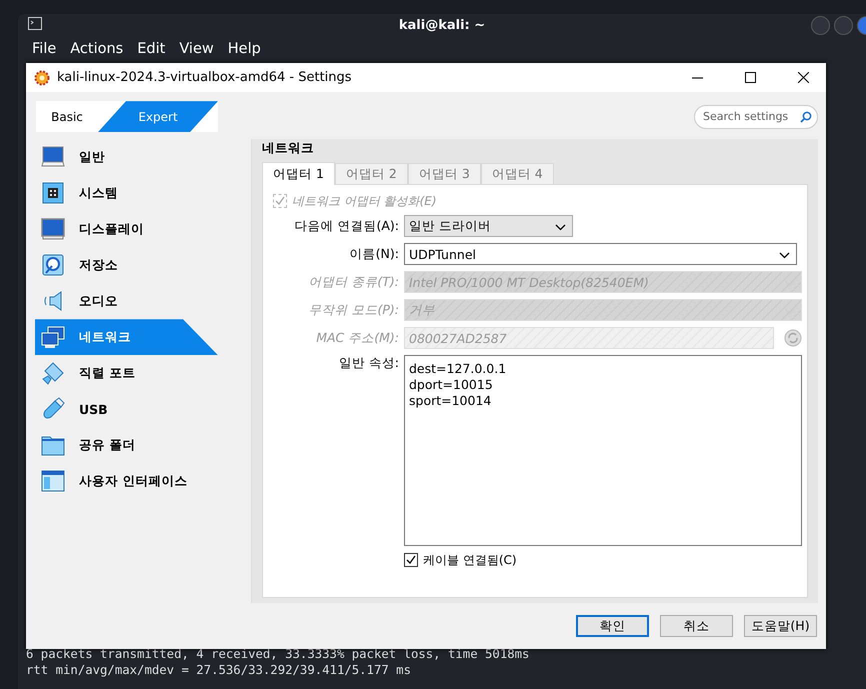  What do you see at coordinates (288, 148) in the screenshot?
I see `section-title: 네트워크` at bounding box center [288, 148].